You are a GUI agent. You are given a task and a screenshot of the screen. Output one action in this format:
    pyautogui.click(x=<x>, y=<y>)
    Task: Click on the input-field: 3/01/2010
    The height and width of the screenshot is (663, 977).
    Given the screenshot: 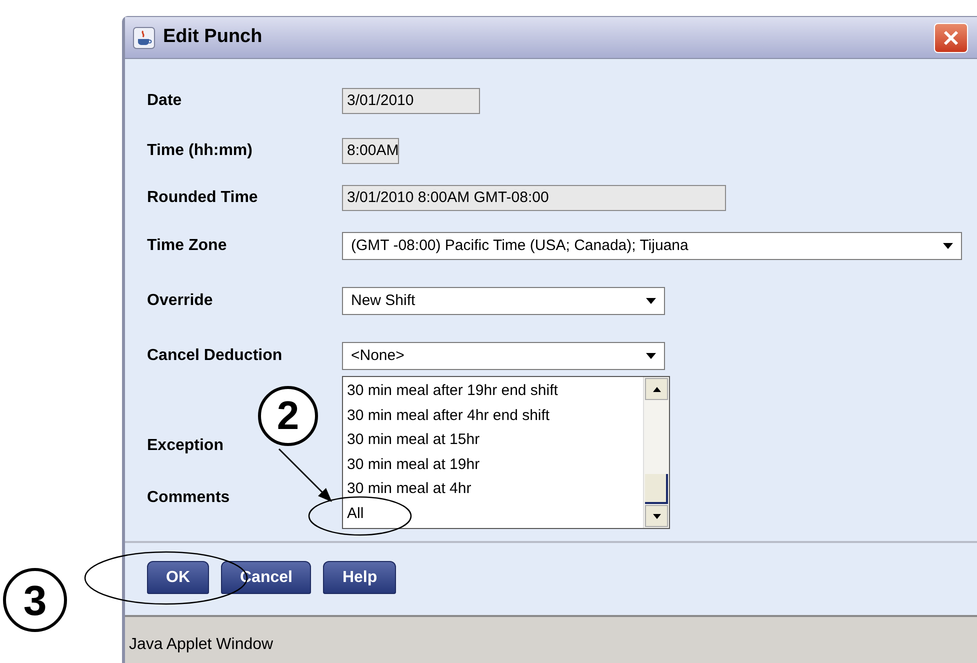 What is the action you would take?
    pyautogui.click(x=411, y=101)
    